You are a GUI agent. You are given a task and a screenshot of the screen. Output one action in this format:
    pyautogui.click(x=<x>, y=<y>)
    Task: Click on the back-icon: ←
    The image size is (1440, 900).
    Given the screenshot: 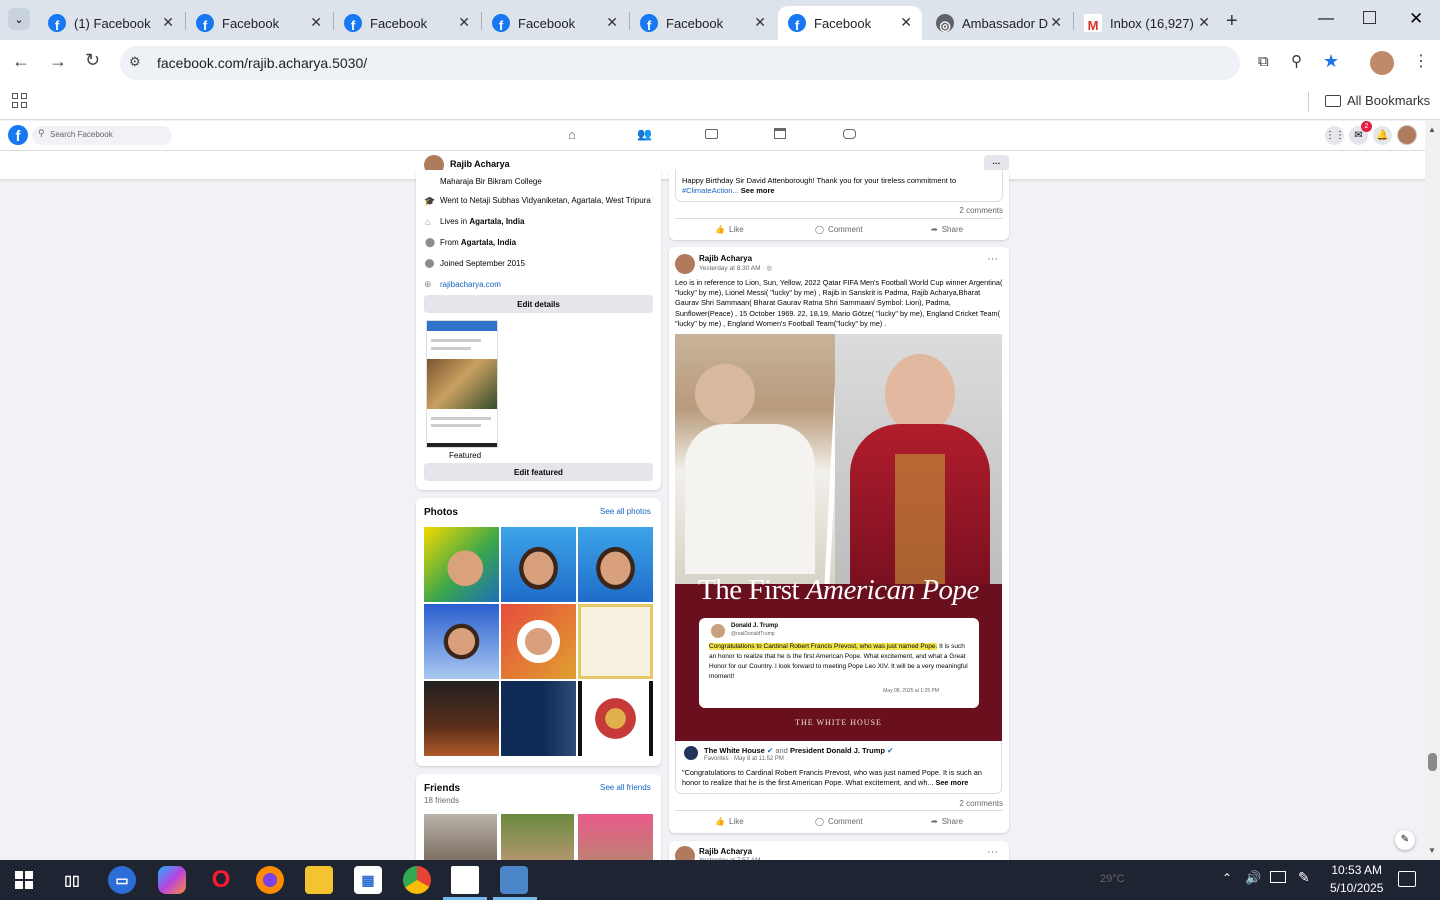 What is the action you would take?
    pyautogui.click(x=21, y=61)
    